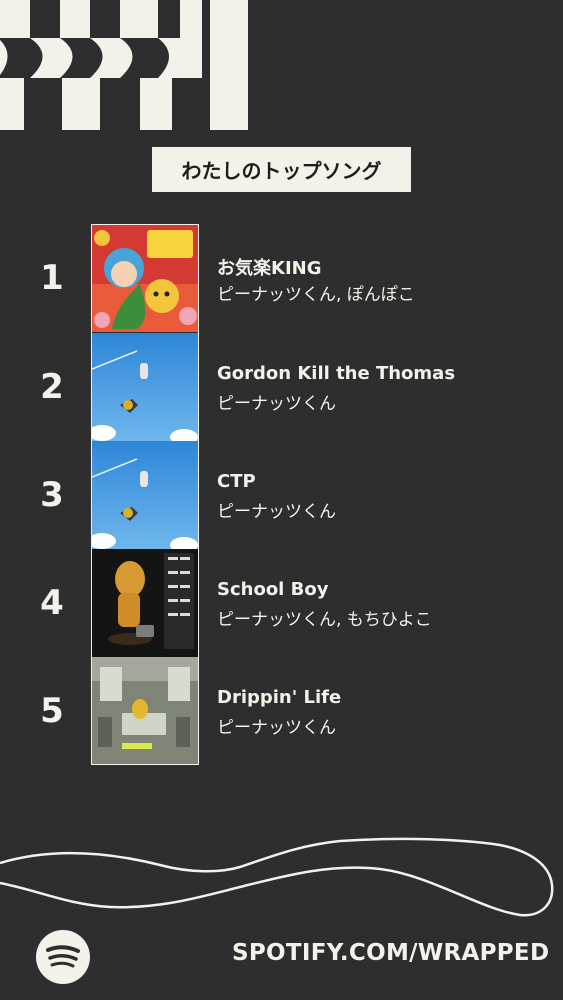  Describe the element at coordinates (336, 373) in the screenshot. I see `track-title: Gordon Kill the Thomas` at that location.